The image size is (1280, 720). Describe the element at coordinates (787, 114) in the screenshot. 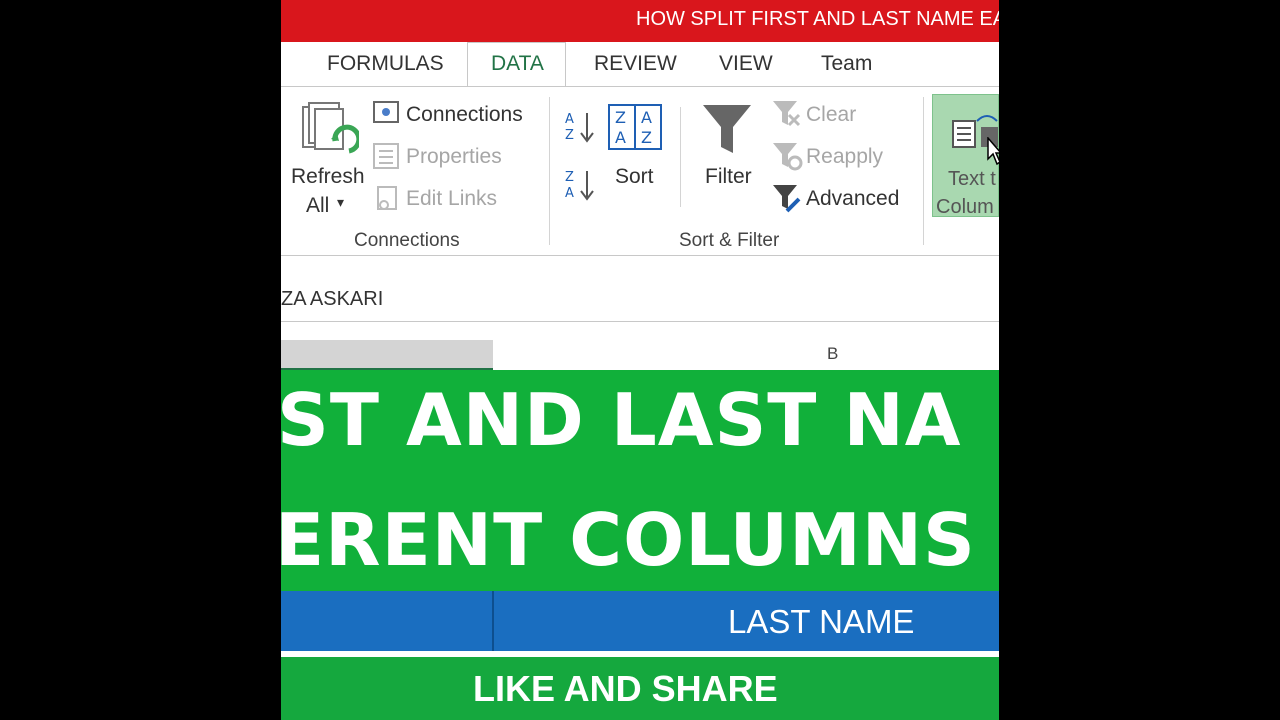

I see `clear-filter-icon` at that location.